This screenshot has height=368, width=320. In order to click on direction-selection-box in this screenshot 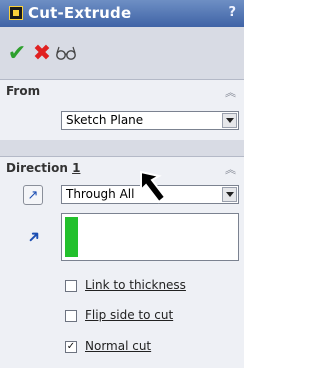, I will do `click(150, 237)`.